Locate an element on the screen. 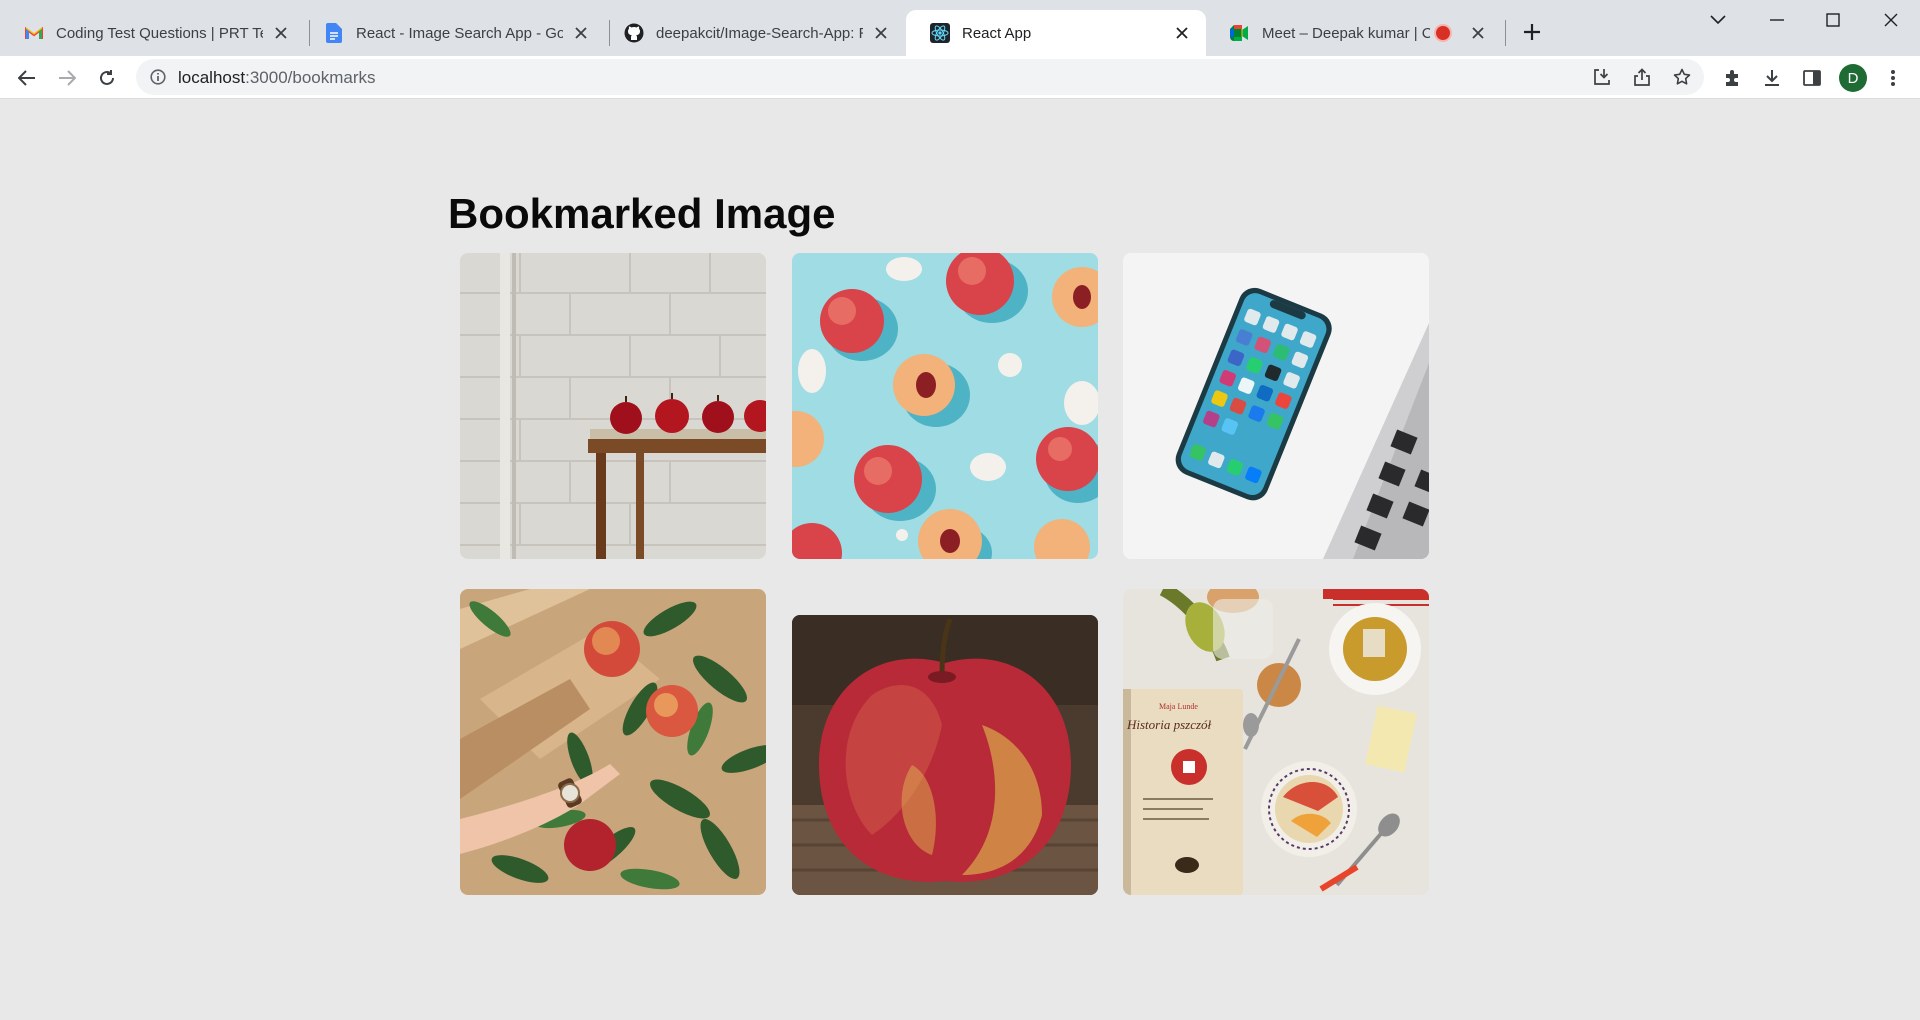 The width and height of the screenshot is (1920, 1020). share-button is located at coordinates (1642, 77).